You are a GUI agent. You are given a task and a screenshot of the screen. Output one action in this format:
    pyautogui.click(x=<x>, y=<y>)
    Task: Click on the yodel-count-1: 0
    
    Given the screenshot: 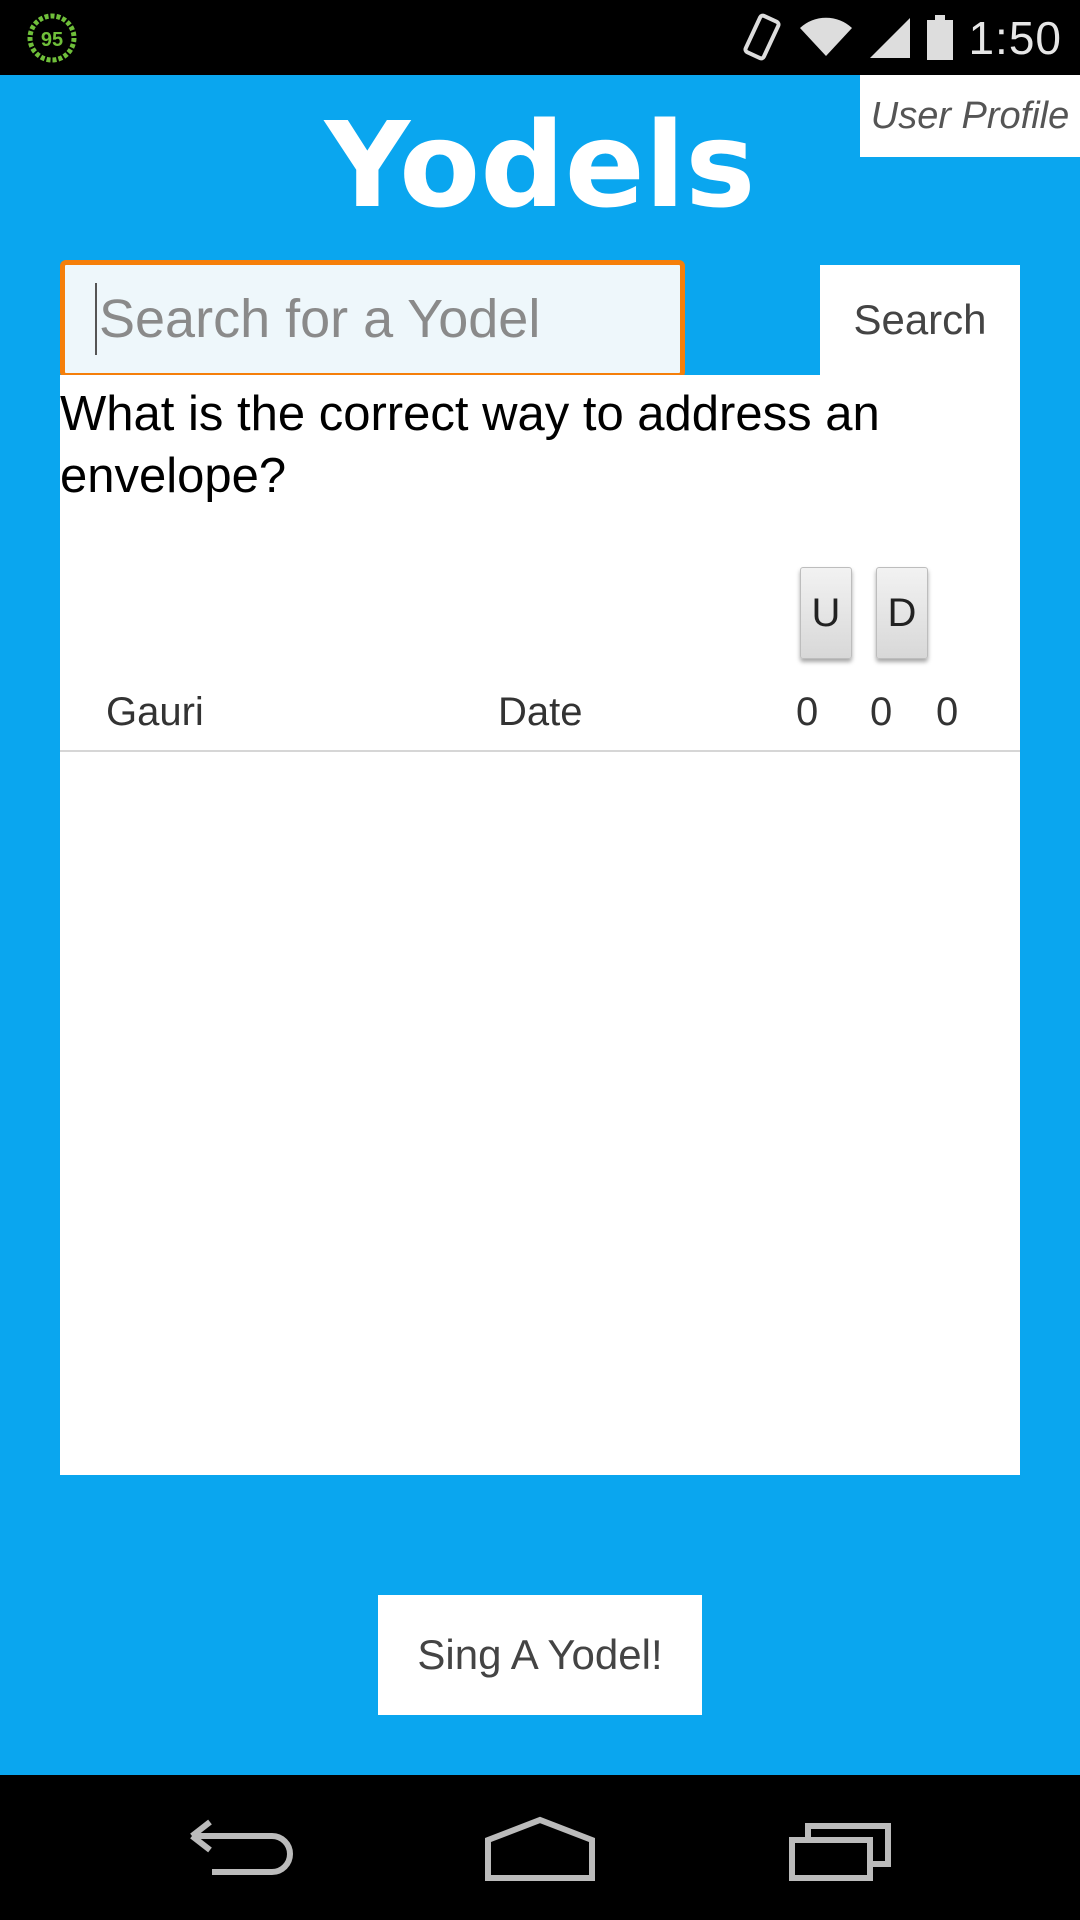 What is the action you would take?
    pyautogui.click(x=807, y=712)
    